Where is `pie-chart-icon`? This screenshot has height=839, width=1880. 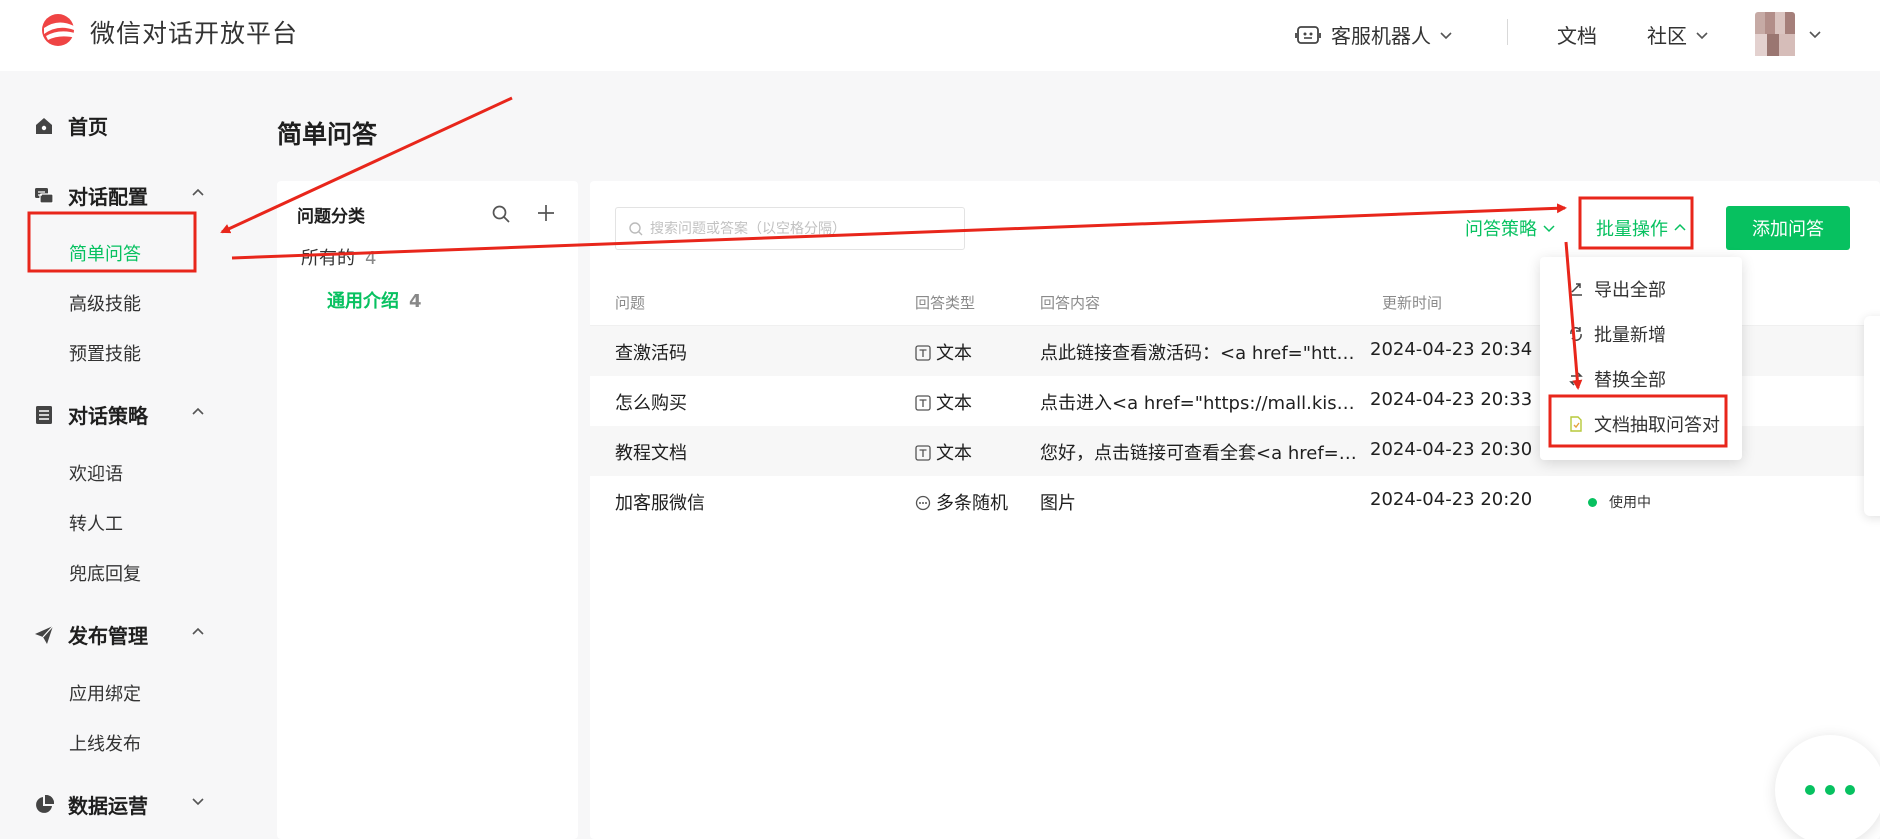
pie-chart-icon is located at coordinates (45, 803).